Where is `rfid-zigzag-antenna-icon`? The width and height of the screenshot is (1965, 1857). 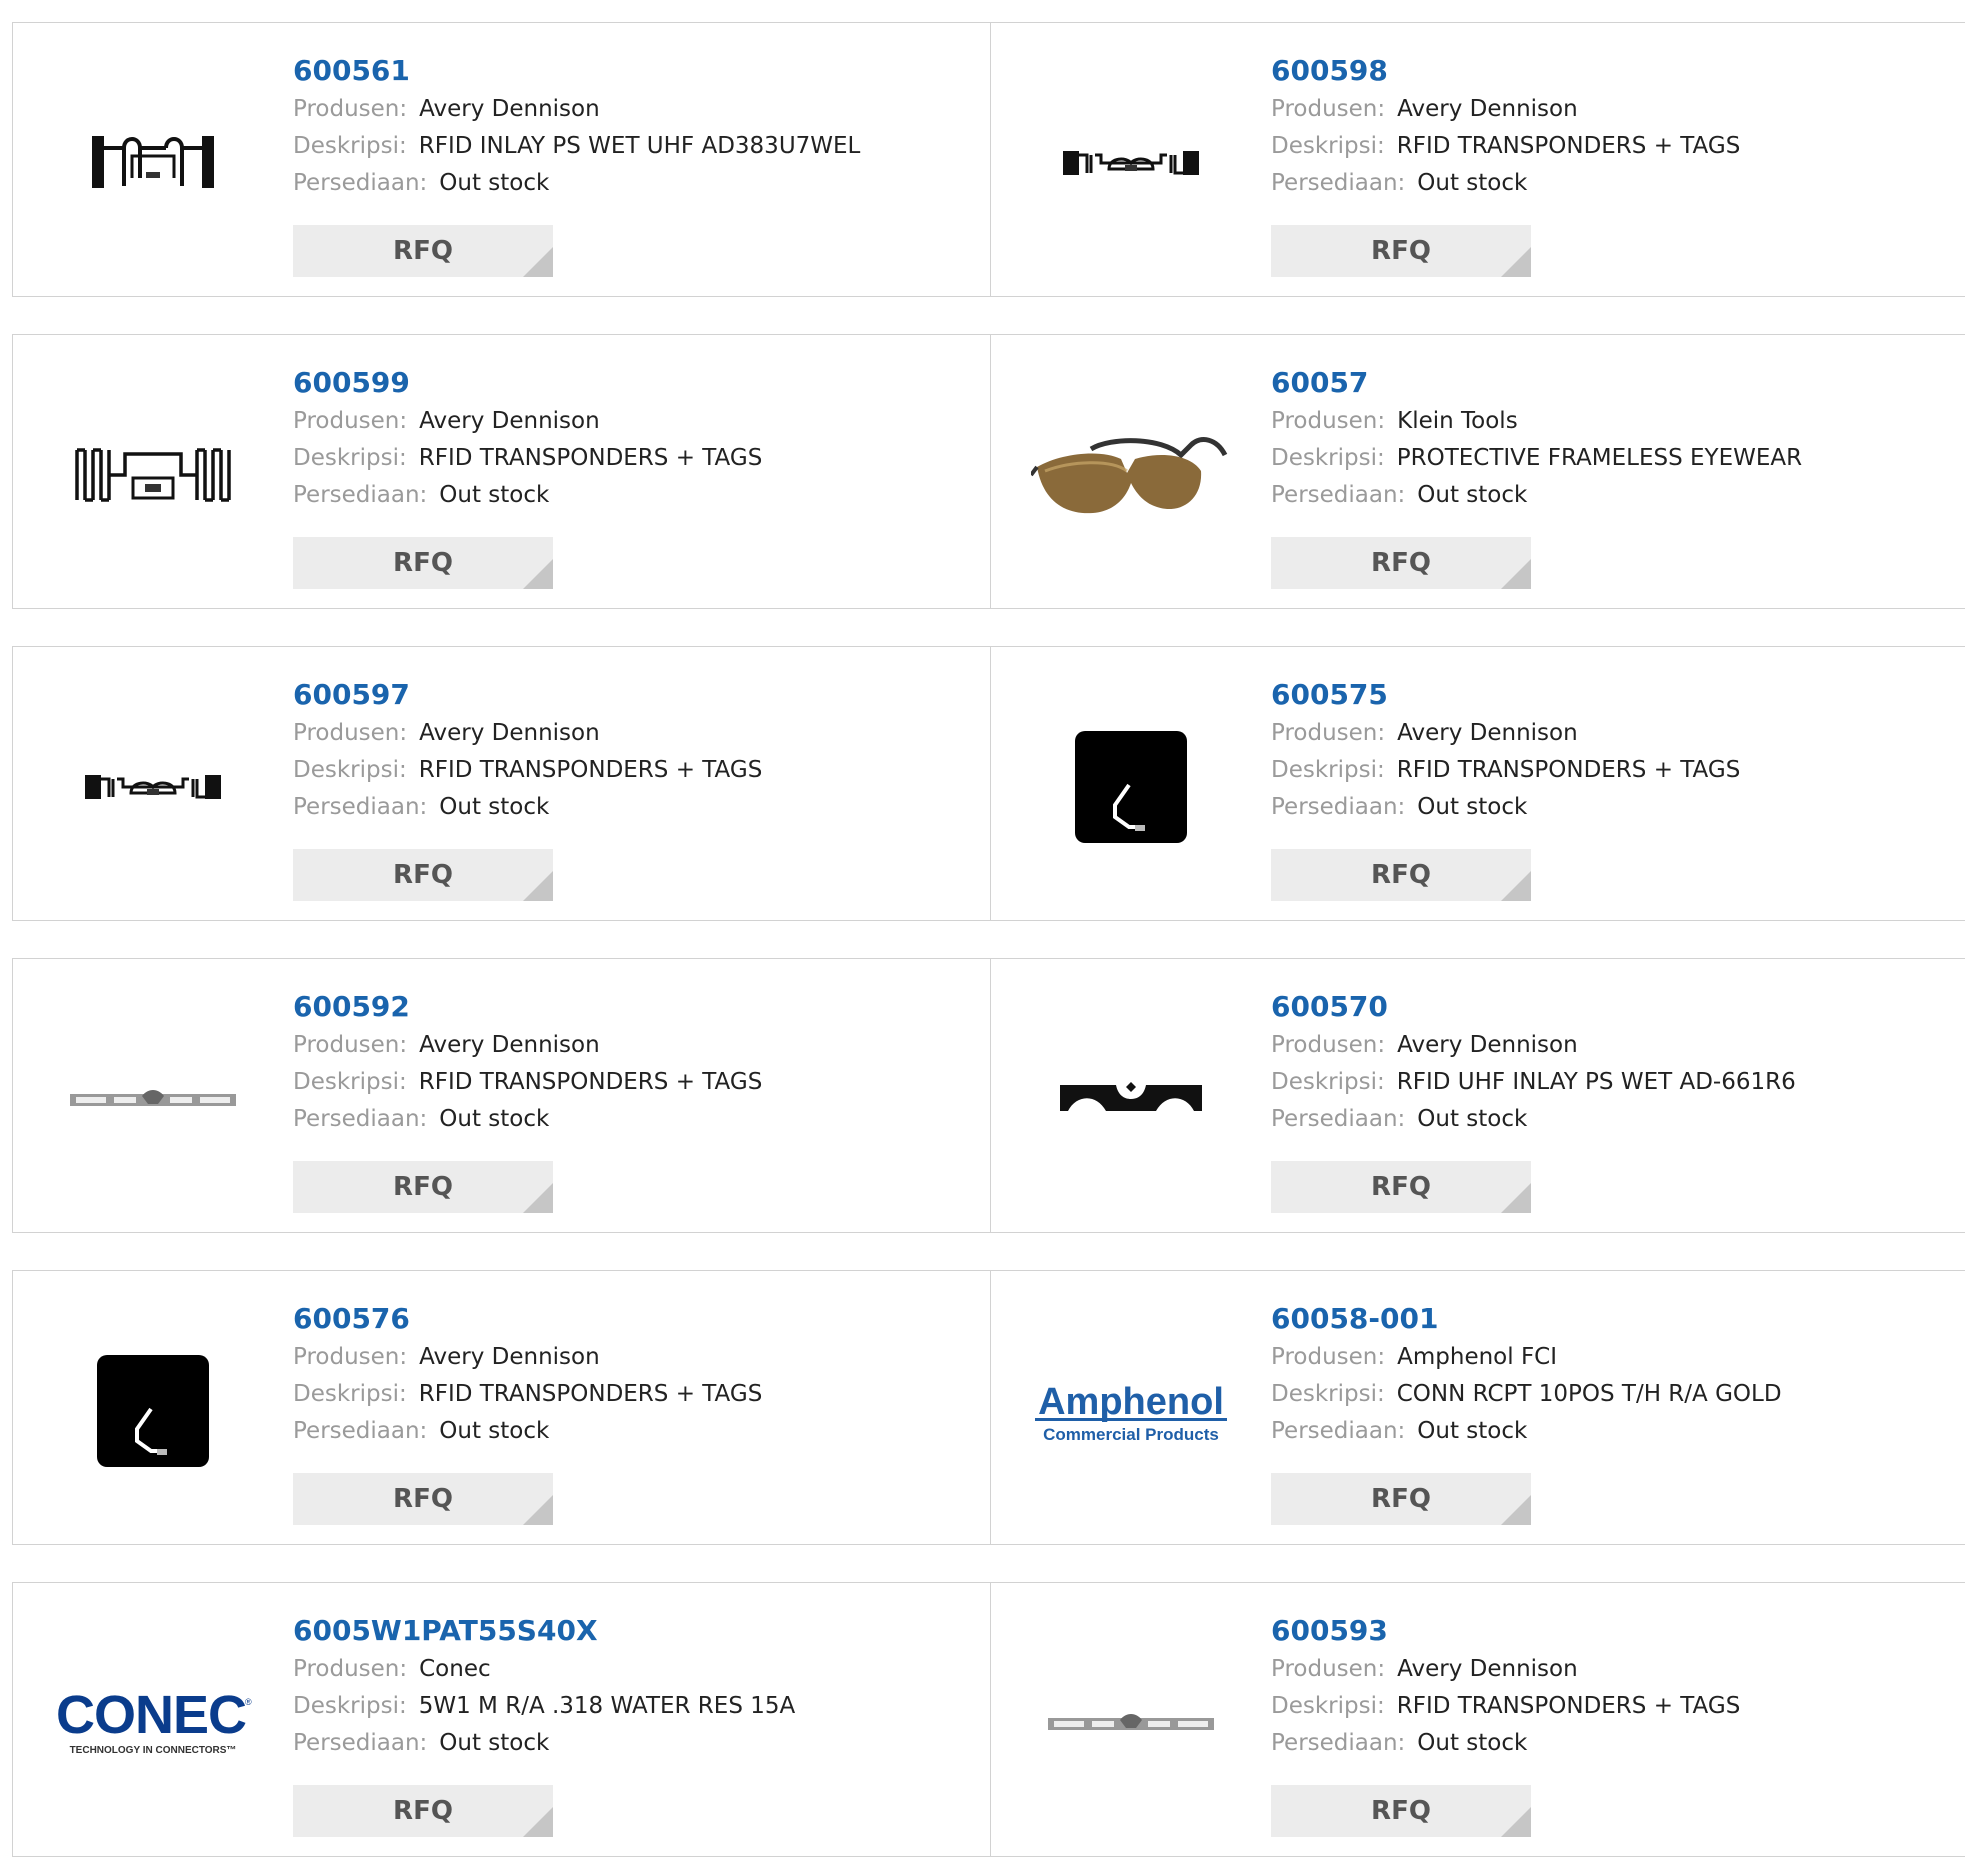 rfid-zigzag-antenna-icon is located at coordinates (153, 475).